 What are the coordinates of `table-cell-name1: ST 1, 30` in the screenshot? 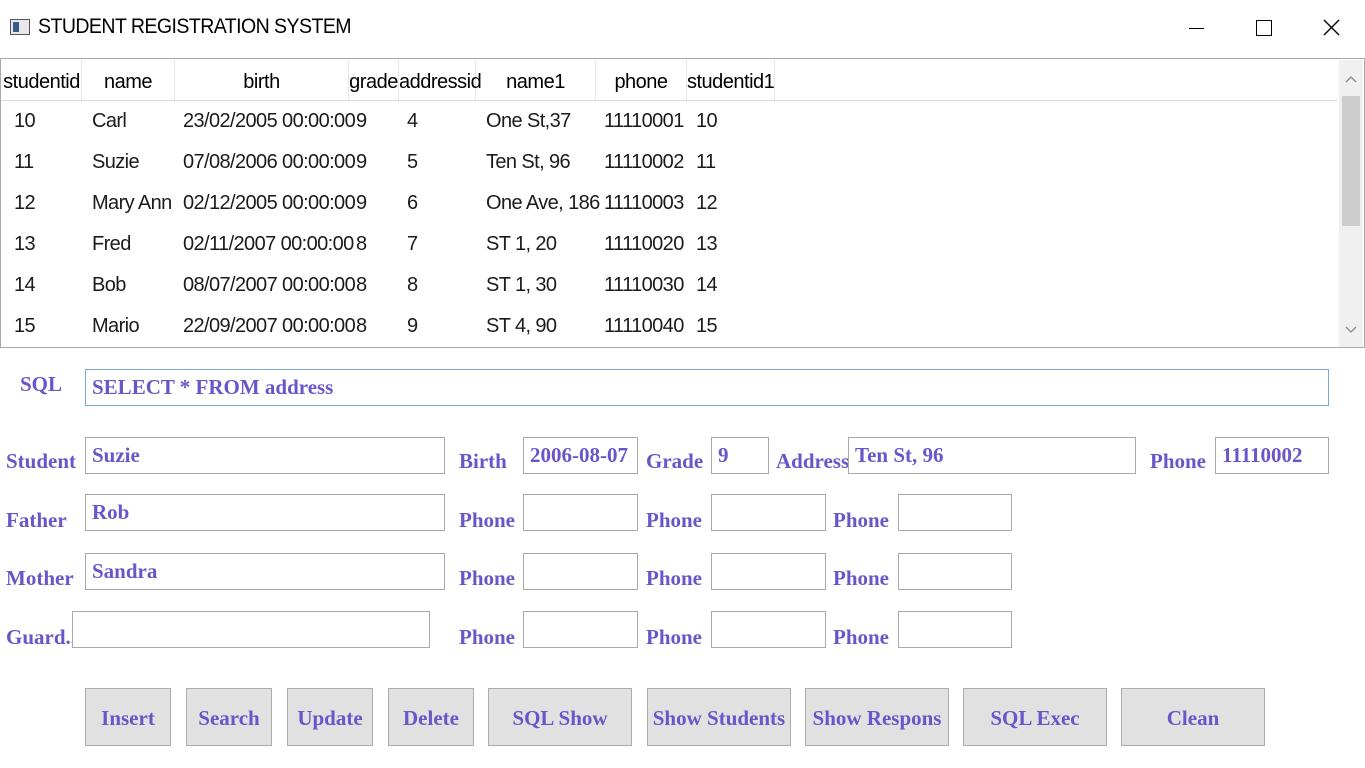 It's located at (521, 285).